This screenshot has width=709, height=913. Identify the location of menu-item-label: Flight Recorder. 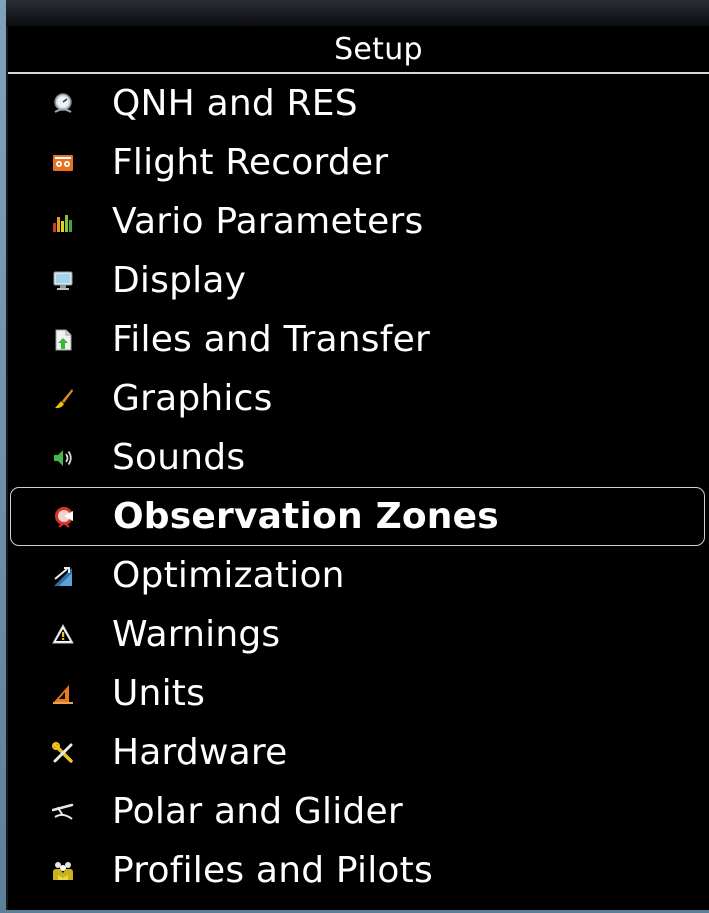
(250, 162).